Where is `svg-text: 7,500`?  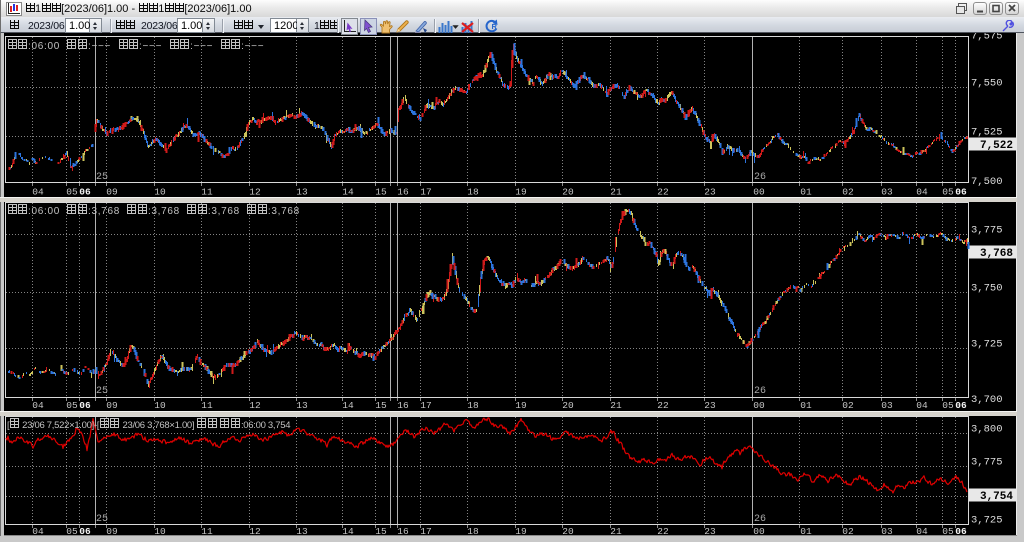
svg-text: 7,500 is located at coordinates (987, 182).